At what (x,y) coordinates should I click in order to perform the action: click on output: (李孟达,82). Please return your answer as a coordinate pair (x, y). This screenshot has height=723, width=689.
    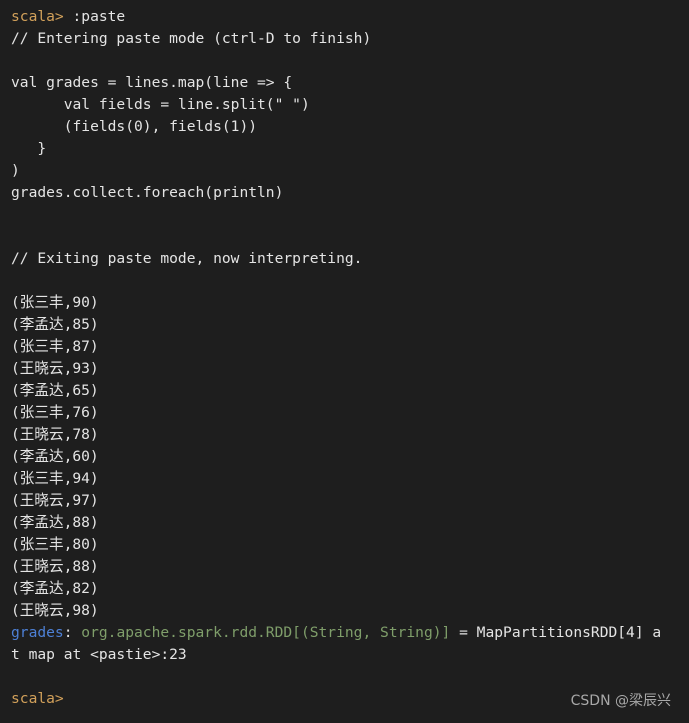
    Looking at the image, I should click on (55, 588).